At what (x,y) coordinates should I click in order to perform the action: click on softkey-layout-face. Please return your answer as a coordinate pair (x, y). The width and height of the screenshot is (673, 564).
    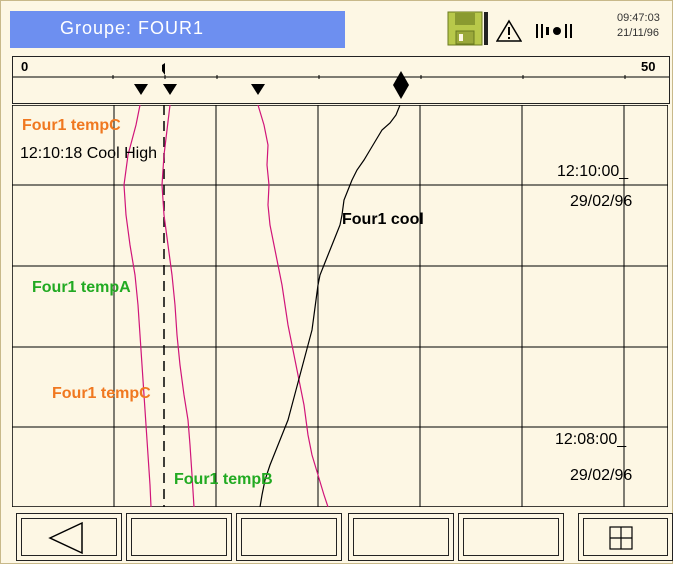
    Looking at the image, I should click on (625, 537).